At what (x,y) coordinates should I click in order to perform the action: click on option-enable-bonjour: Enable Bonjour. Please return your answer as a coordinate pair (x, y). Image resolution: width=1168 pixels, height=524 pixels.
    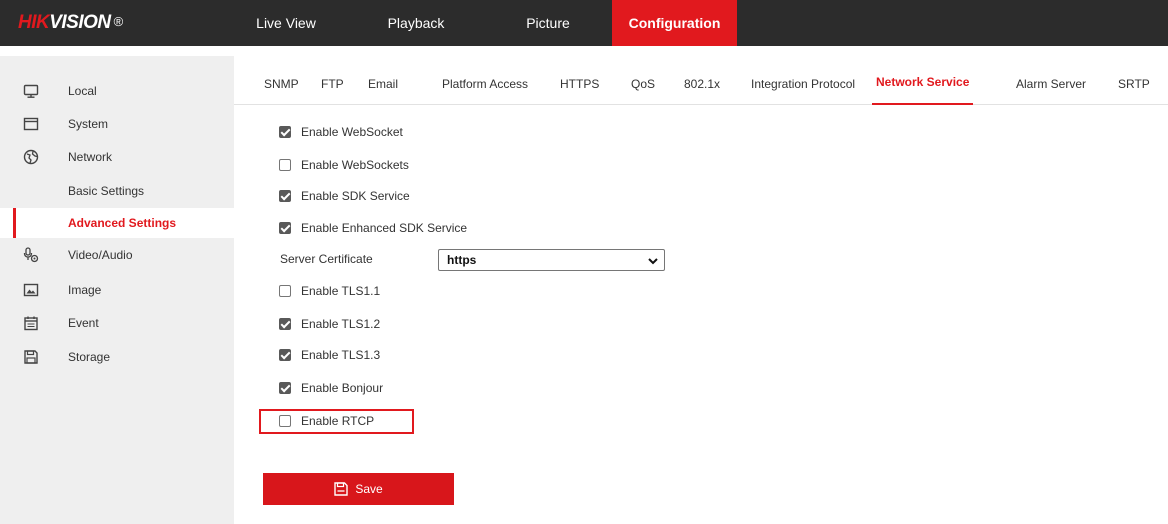
    Looking at the image, I should click on (331, 388).